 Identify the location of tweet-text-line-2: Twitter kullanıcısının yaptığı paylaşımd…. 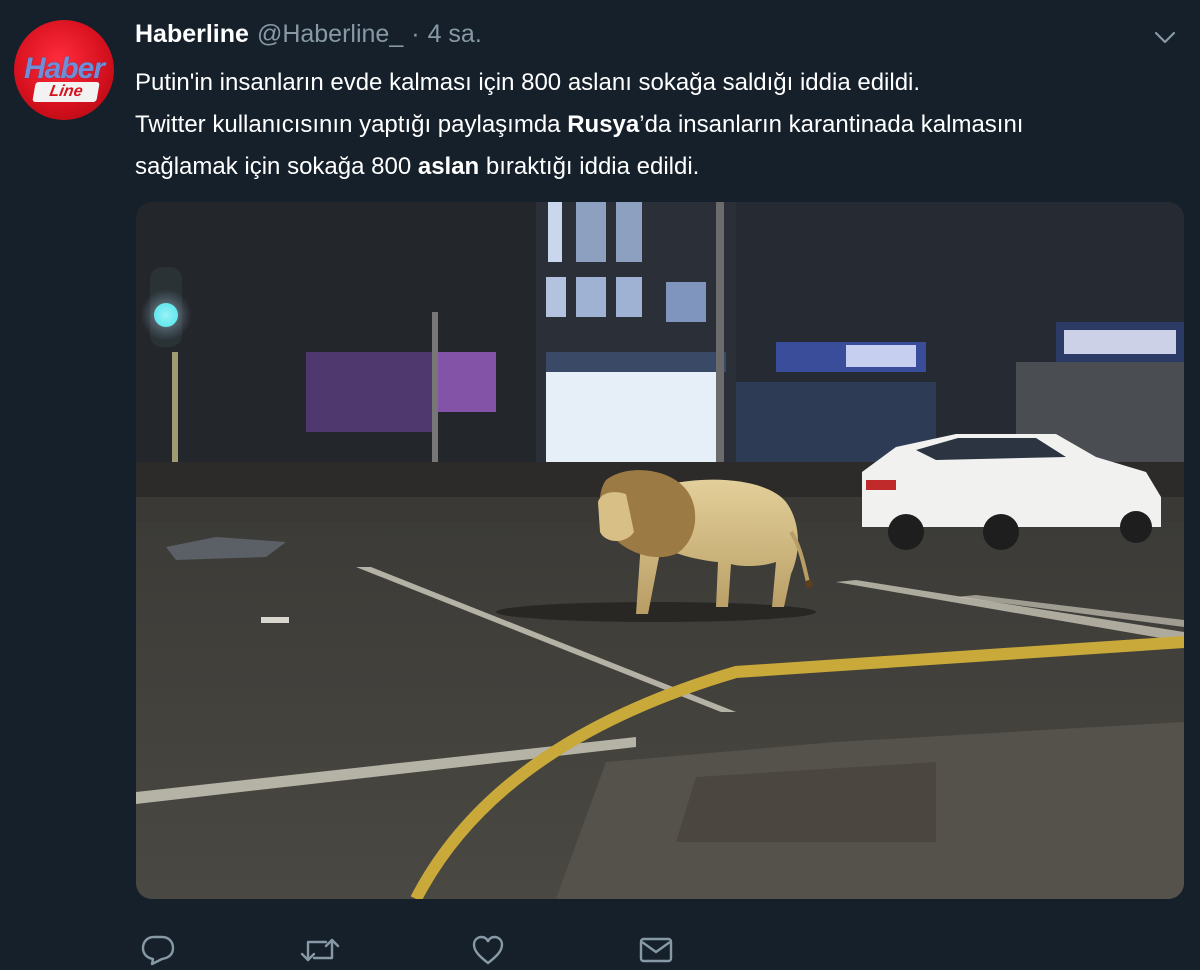
(665, 125).